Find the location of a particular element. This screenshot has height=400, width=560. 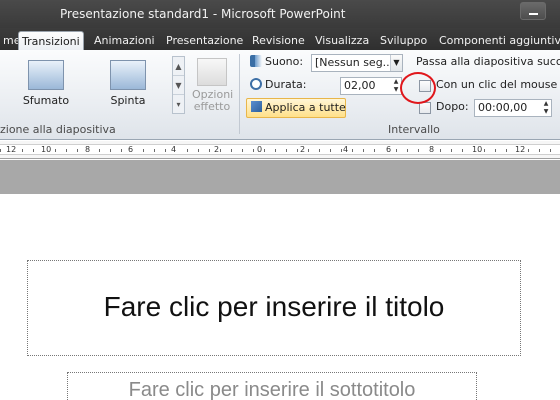

duration-stepper: 02,00 ▲ ▼ is located at coordinates (371, 86).